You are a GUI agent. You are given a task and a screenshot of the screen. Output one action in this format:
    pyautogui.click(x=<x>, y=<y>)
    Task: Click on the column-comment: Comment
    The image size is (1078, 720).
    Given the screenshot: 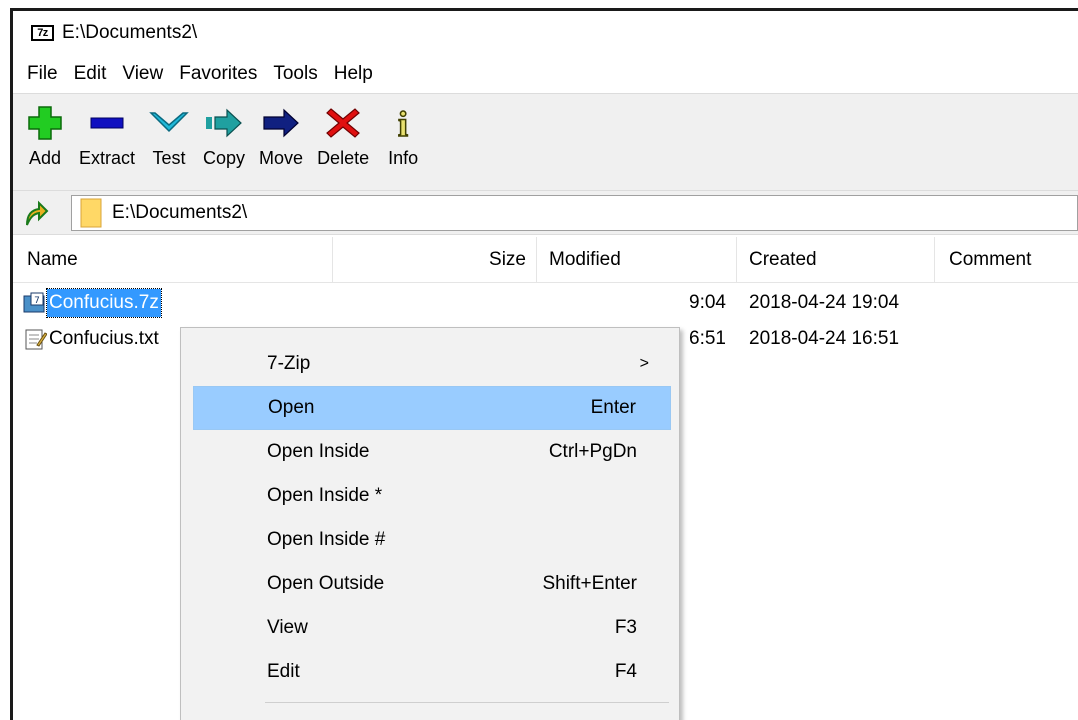 What is the action you would take?
    pyautogui.click(x=1006, y=260)
    